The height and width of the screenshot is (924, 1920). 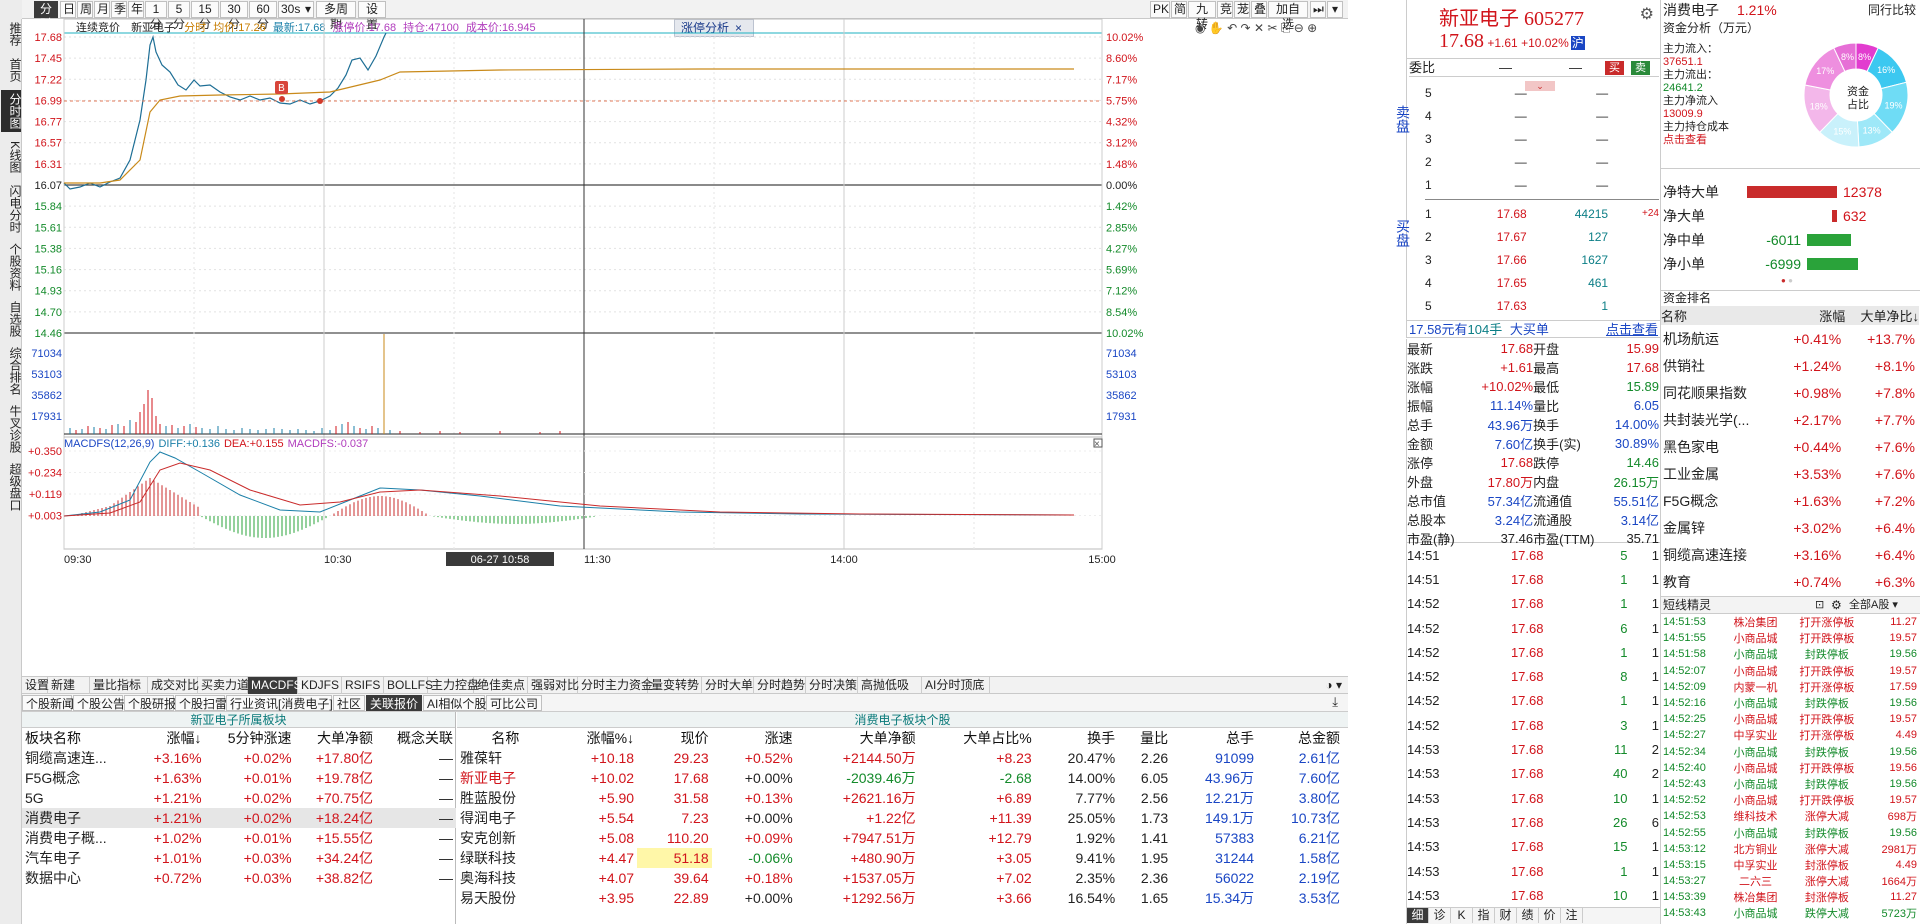 I want to click on rank-row: 机场航运 +0.41% +13.7%, so click(x=1790, y=338).